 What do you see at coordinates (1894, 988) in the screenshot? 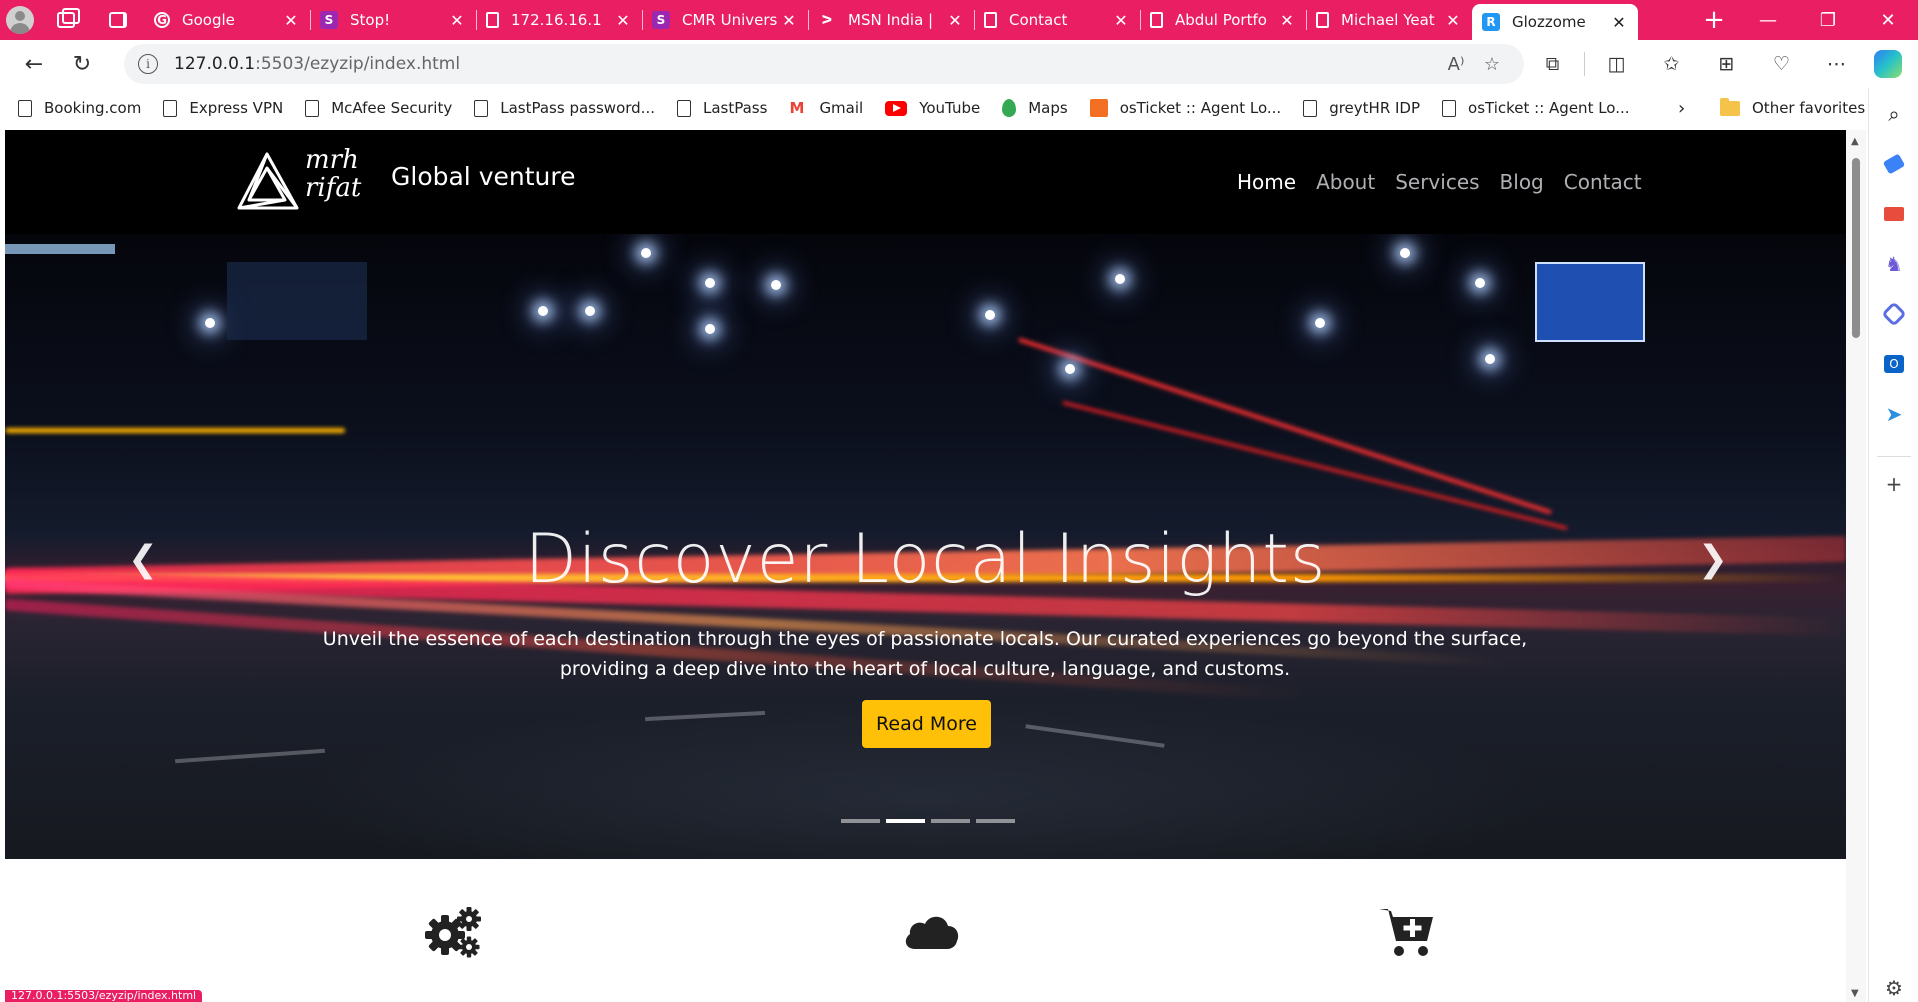
I see `settings-gear-icon: ⚙` at bounding box center [1894, 988].